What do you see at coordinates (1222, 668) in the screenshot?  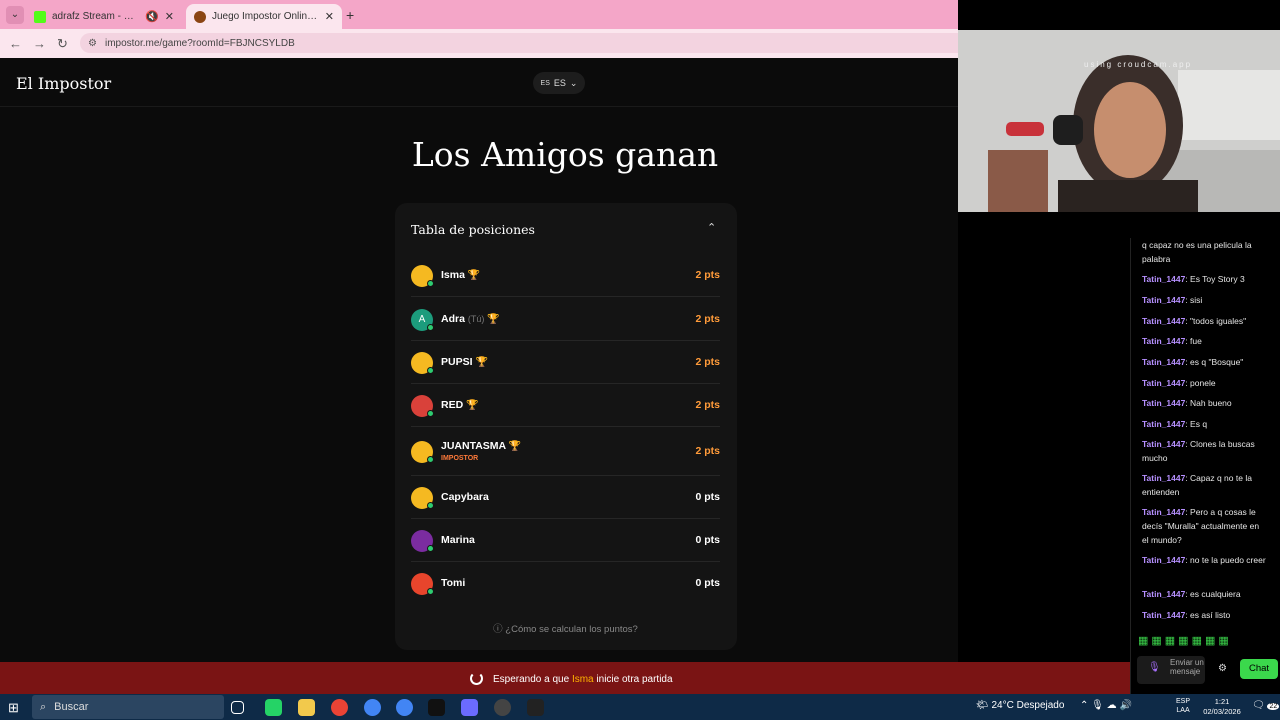 I see `gear-icon: ⚙` at bounding box center [1222, 668].